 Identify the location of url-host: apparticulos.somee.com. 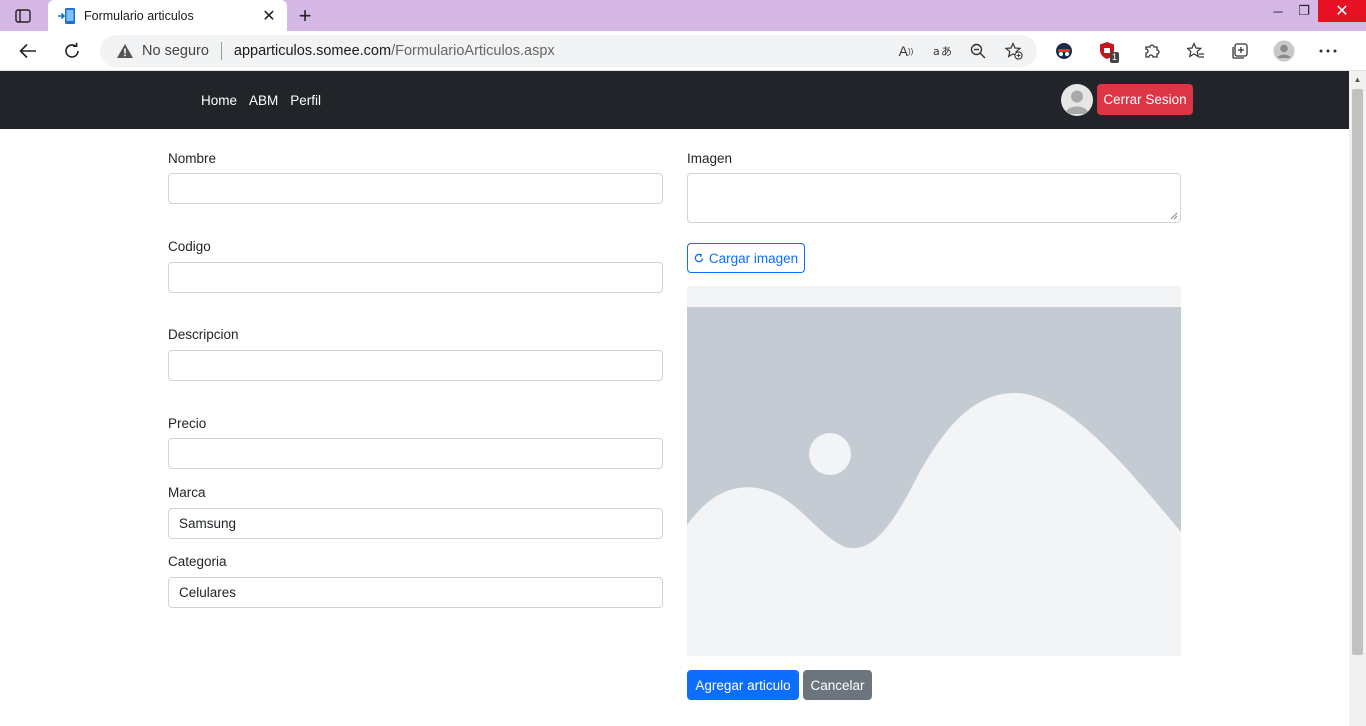
(312, 51).